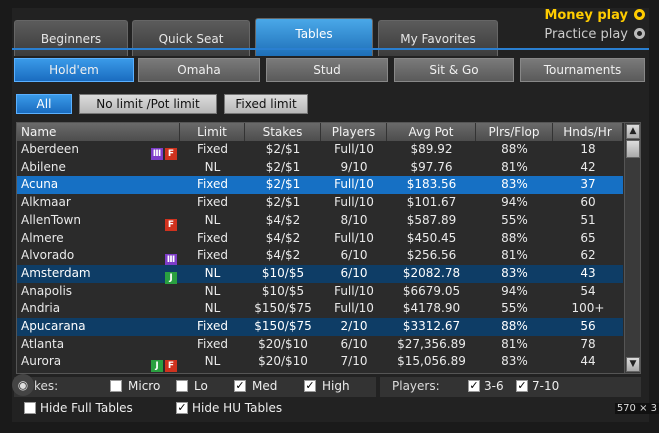 Image resolution: width=659 pixels, height=433 pixels. Describe the element at coordinates (199, 70) in the screenshot. I see `tab-omaha: Omaha` at that location.